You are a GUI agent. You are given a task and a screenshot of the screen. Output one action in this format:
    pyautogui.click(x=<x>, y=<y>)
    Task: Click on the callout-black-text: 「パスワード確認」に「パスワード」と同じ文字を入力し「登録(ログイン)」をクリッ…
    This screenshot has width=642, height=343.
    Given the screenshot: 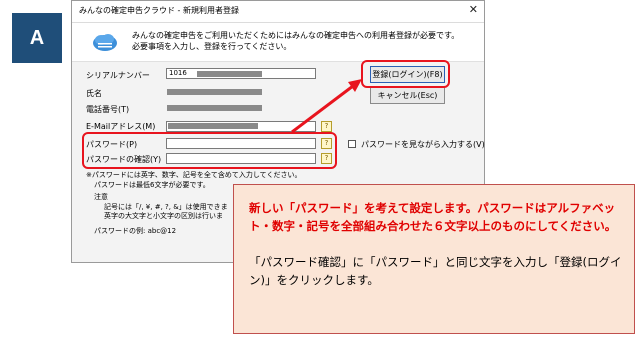 What is the action you would take?
    pyautogui.click(x=435, y=271)
    